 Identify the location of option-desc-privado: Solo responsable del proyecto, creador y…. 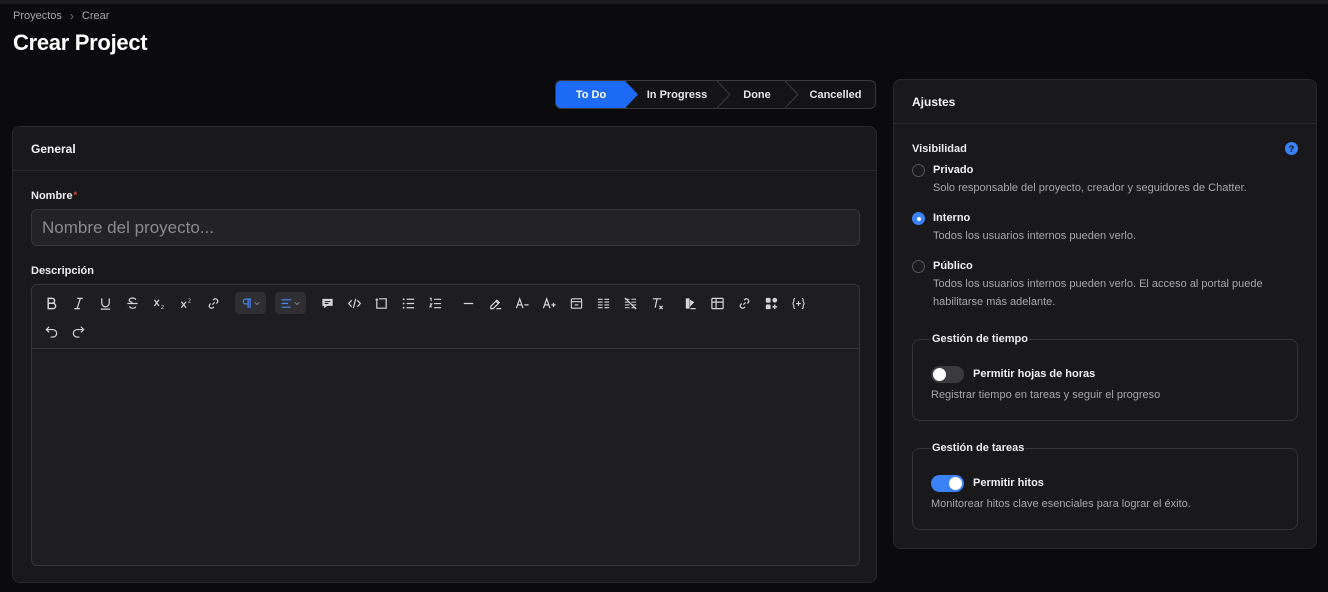
(1090, 188).